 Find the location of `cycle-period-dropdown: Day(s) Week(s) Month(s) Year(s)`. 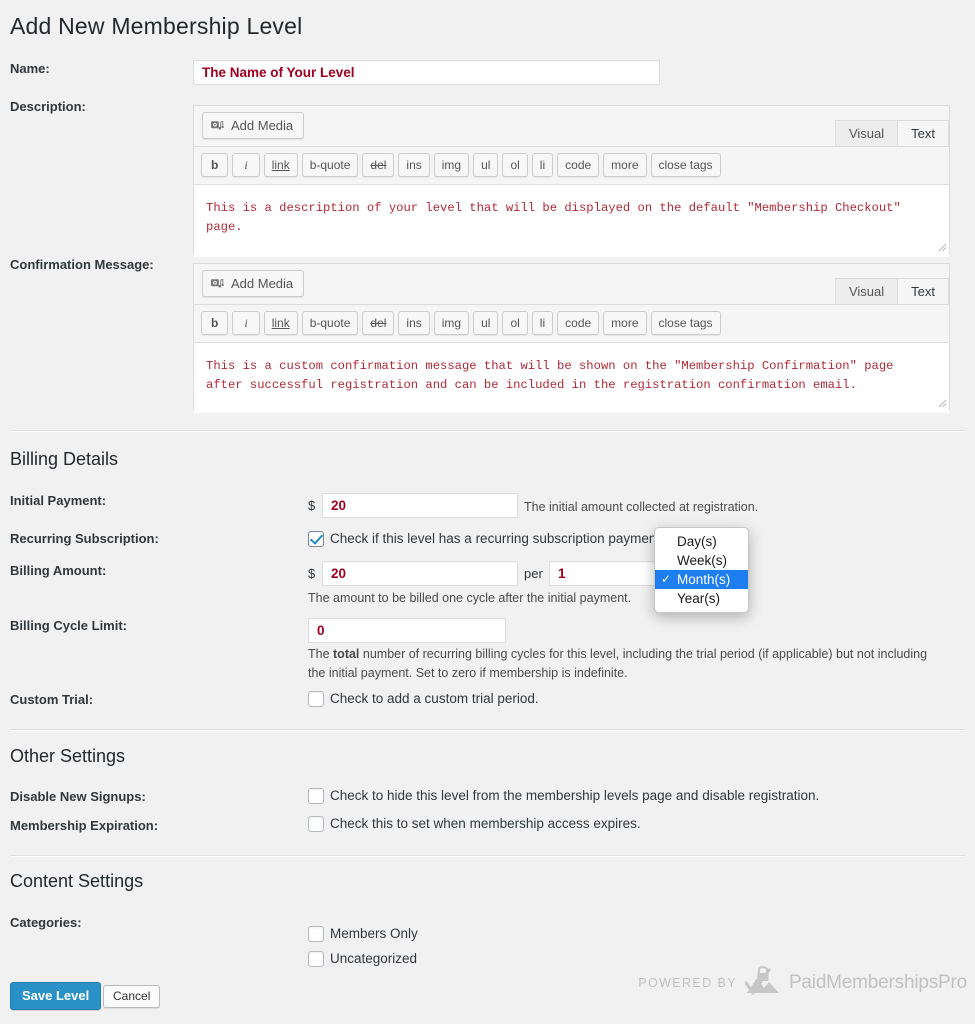

cycle-period-dropdown: Day(s) Week(s) Month(s) Year(s) is located at coordinates (701, 570).